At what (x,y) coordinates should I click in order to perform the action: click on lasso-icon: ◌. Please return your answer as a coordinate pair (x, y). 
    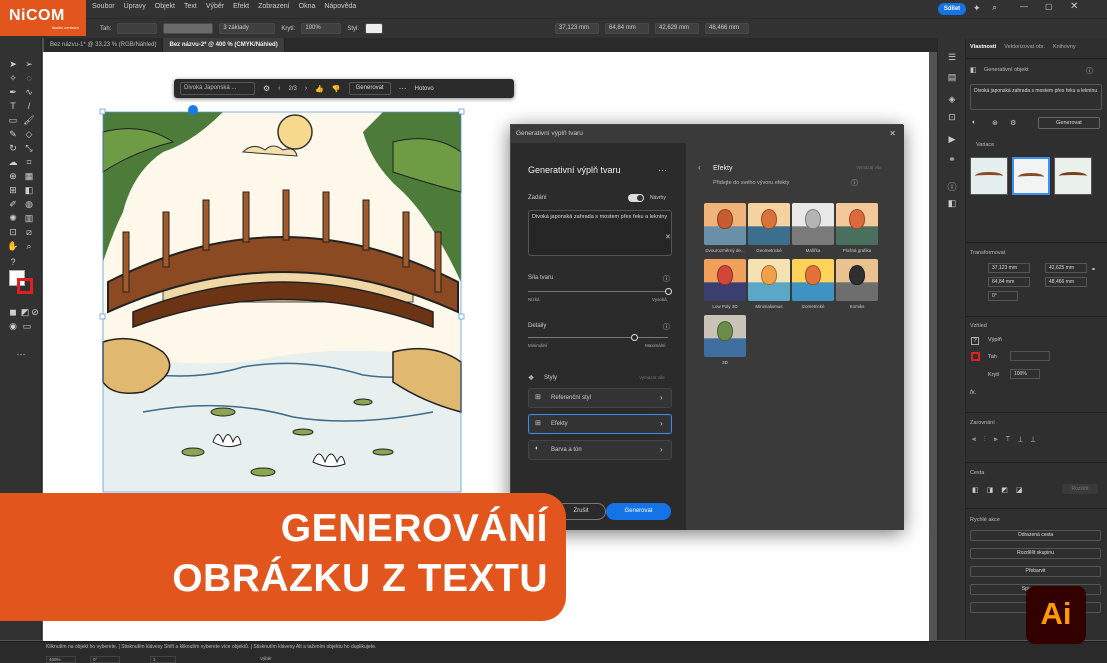
    Looking at the image, I should click on (29, 78).